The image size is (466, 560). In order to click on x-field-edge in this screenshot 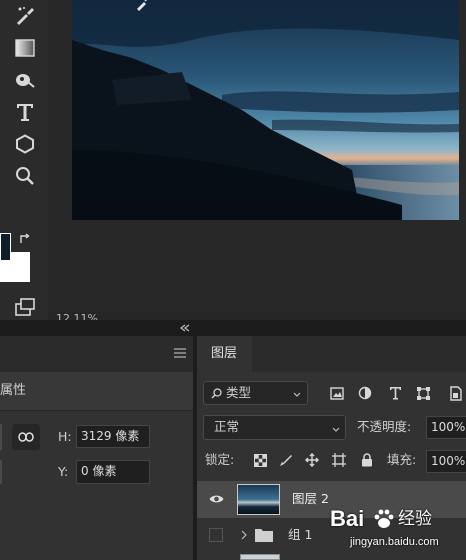, I will do `click(1, 472)`.